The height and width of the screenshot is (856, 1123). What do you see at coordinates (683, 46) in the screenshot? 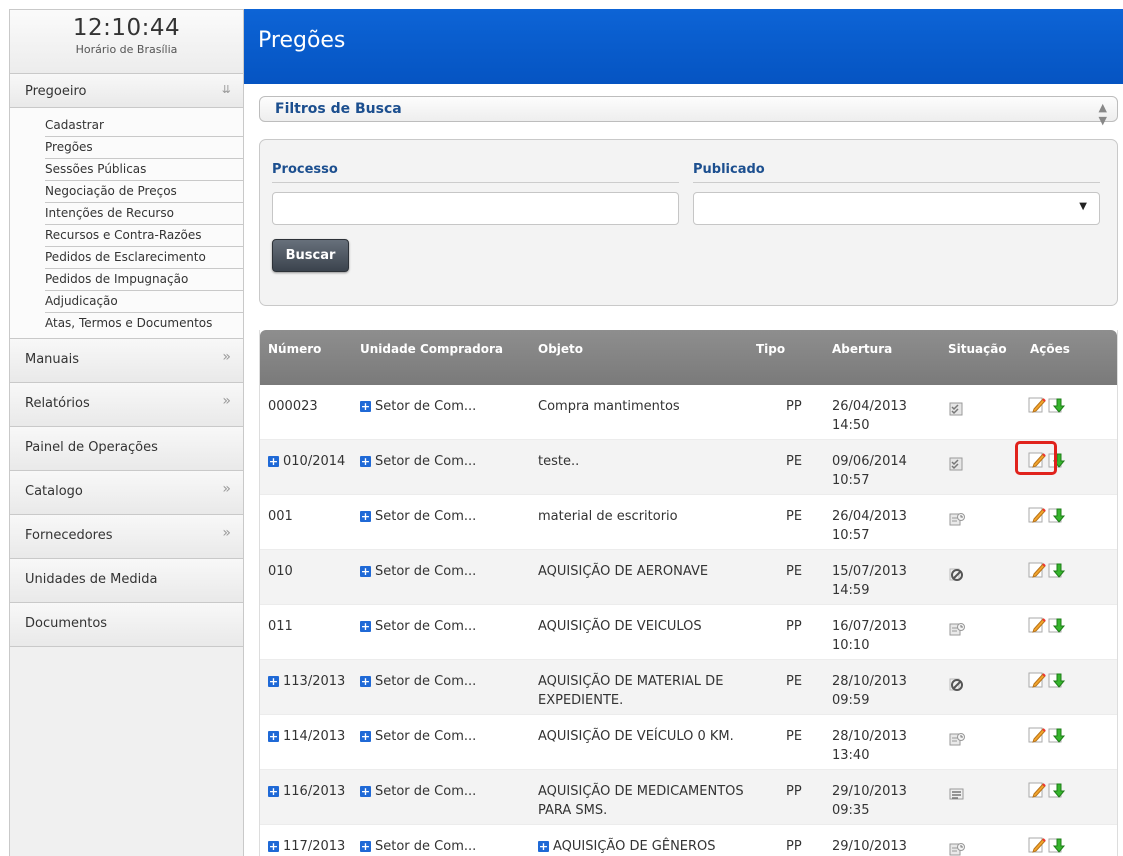
I see `page-header: Pregões` at bounding box center [683, 46].